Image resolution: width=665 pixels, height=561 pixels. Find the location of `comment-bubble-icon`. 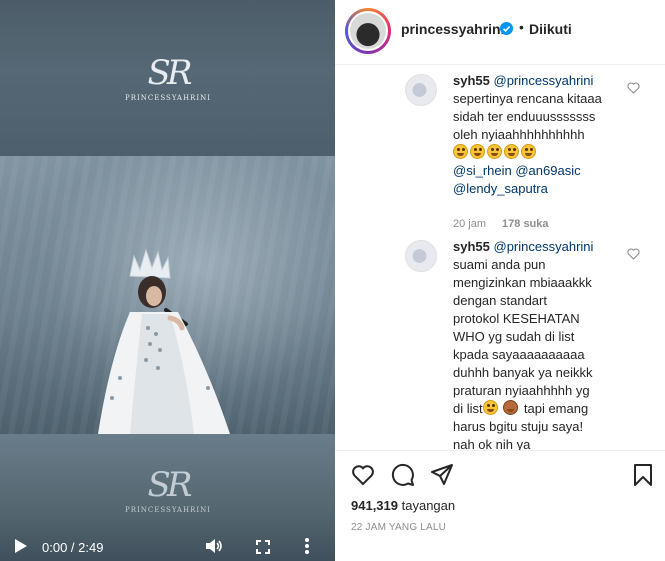

comment-bubble-icon is located at coordinates (403, 475).